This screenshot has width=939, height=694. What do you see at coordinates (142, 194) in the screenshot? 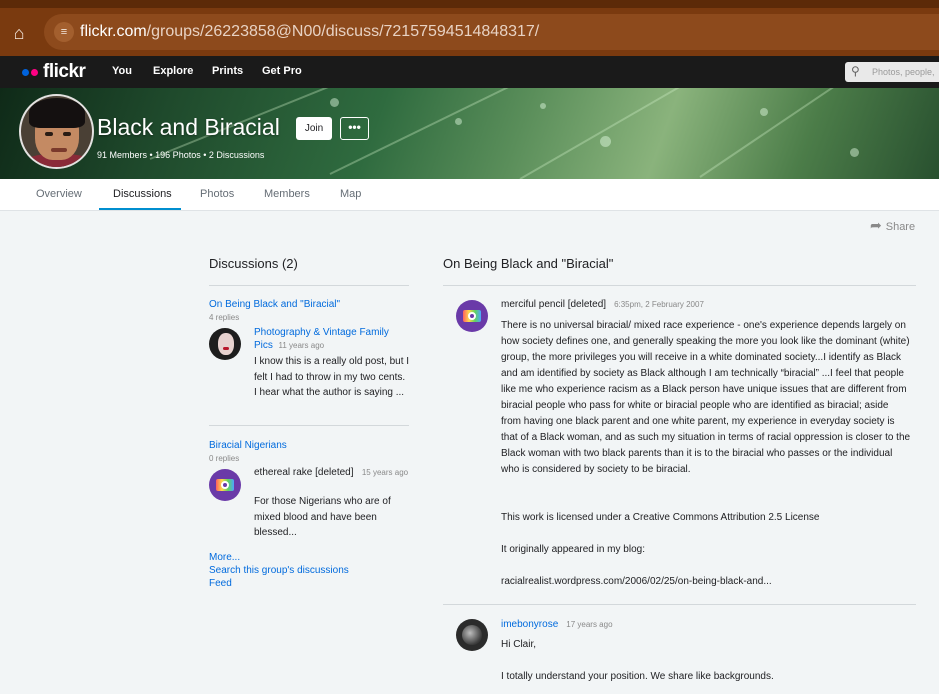
I see `tab-discussions: Discussions` at bounding box center [142, 194].